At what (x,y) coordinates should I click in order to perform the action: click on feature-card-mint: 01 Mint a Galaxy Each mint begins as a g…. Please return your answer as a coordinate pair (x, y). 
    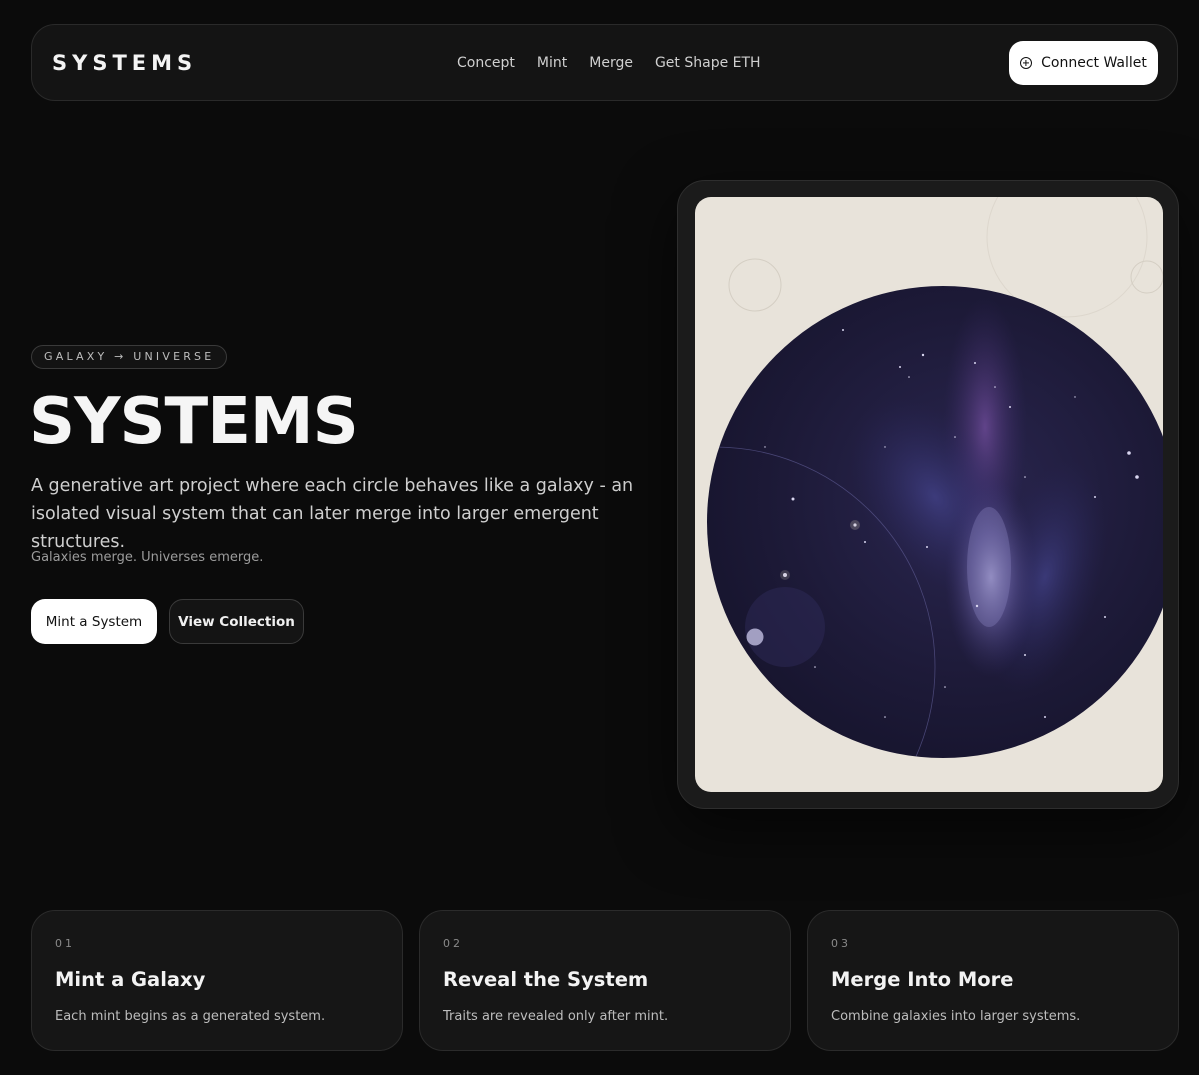
    Looking at the image, I should click on (217, 980).